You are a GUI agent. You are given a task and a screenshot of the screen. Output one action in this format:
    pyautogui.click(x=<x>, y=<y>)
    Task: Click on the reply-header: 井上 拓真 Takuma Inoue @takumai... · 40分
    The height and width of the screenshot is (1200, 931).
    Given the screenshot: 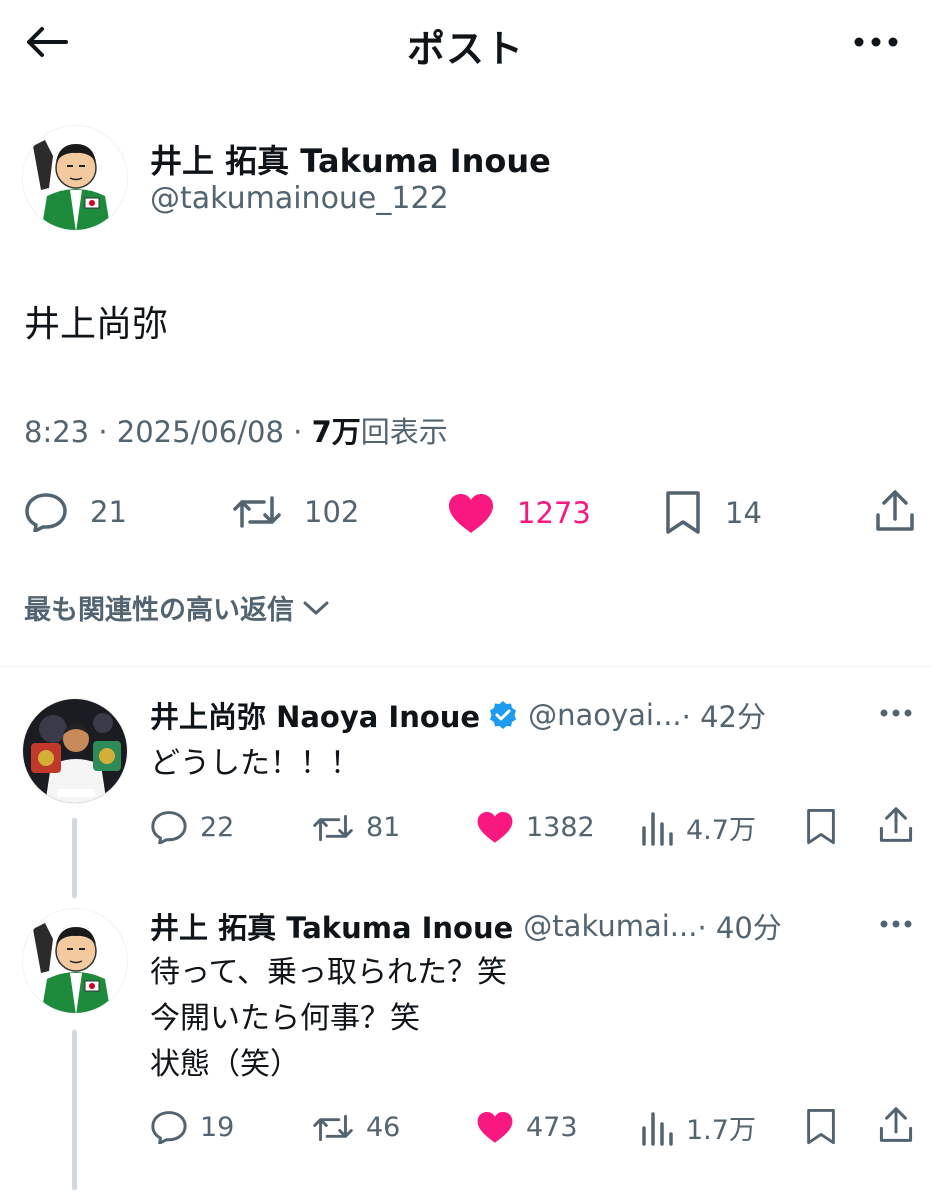 What is the action you would take?
    pyautogui.click(x=466, y=926)
    